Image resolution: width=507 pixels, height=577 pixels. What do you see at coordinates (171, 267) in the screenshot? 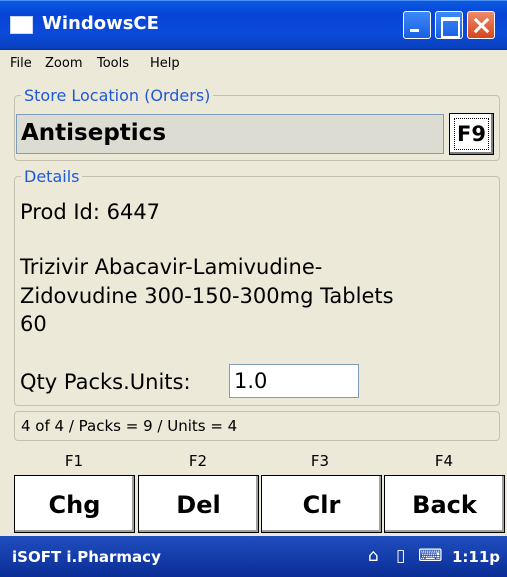
I see `product-name-line-1: Trizivir Abacavir-Lamivudine-` at bounding box center [171, 267].